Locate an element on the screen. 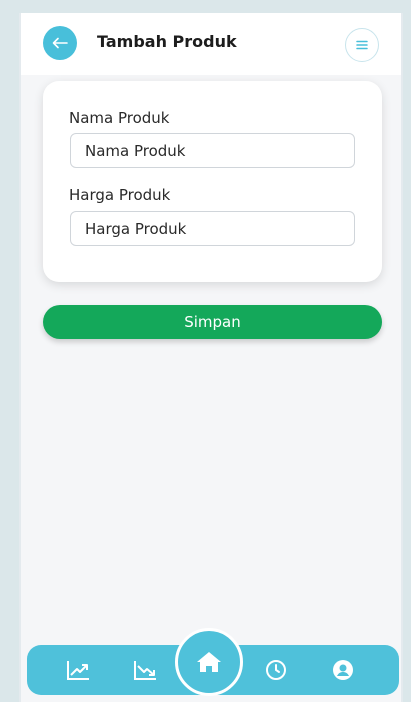 The width and height of the screenshot is (411, 702). home-button is located at coordinates (209, 662).